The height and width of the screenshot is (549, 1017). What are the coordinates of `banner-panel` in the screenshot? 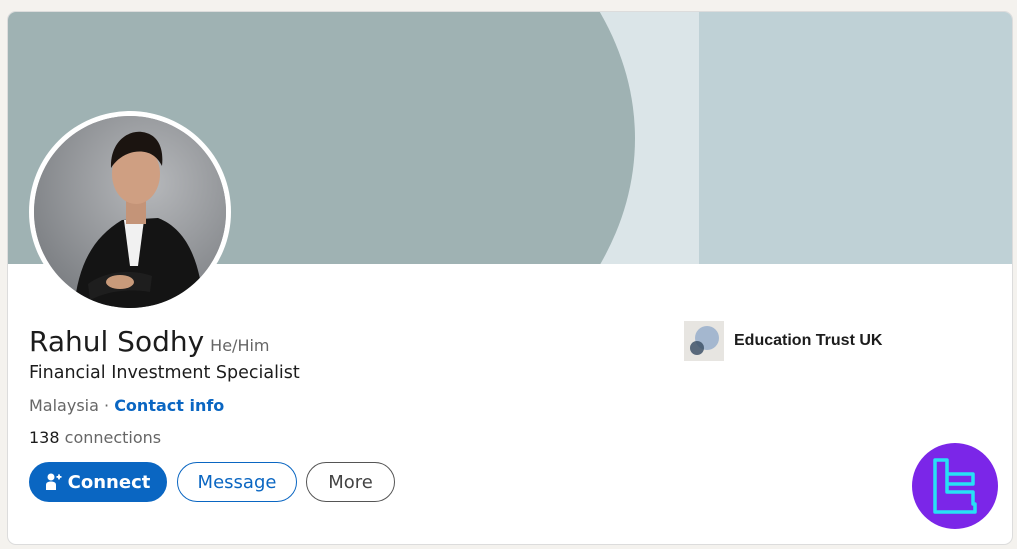 It's located at (855, 138).